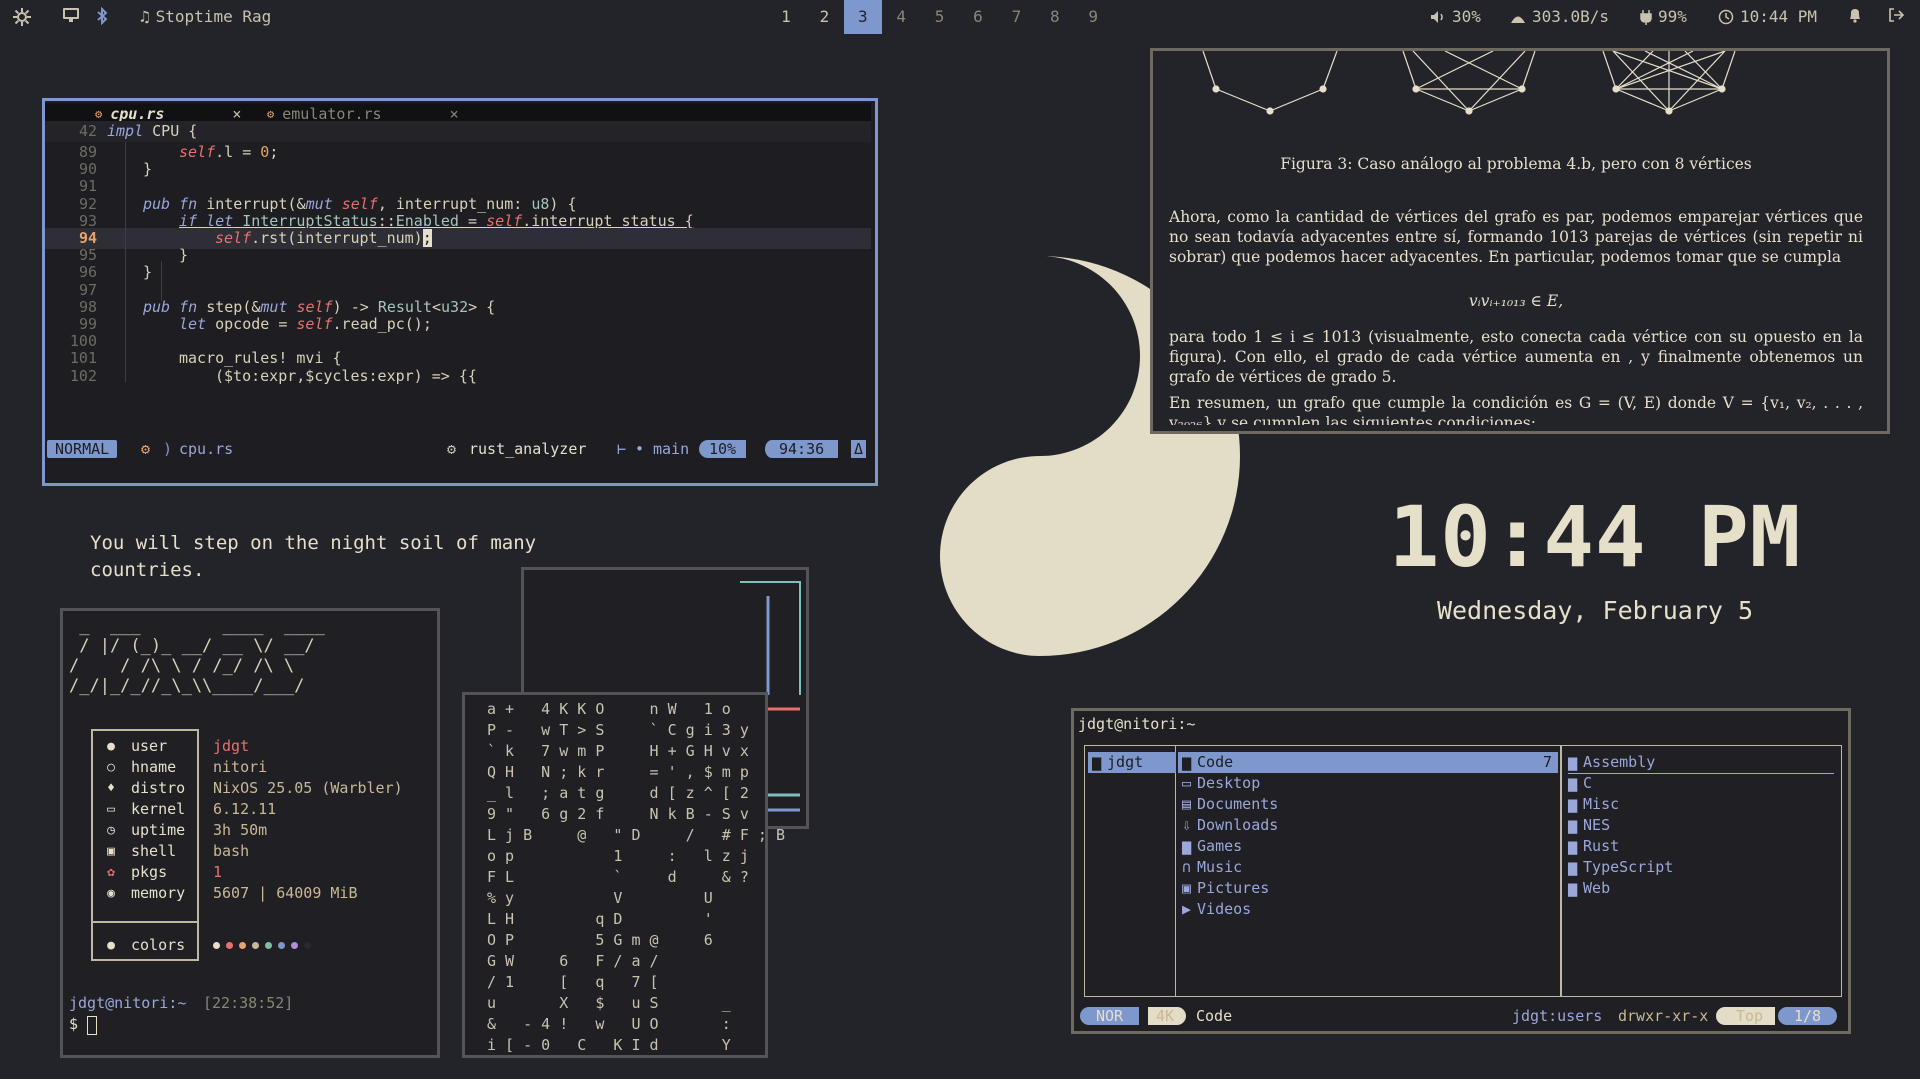 The image size is (1920, 1079). Describe the element at coordinates (1557, 1016) in the screenshot. I see `fm-owner: jdgt:users` at that location.